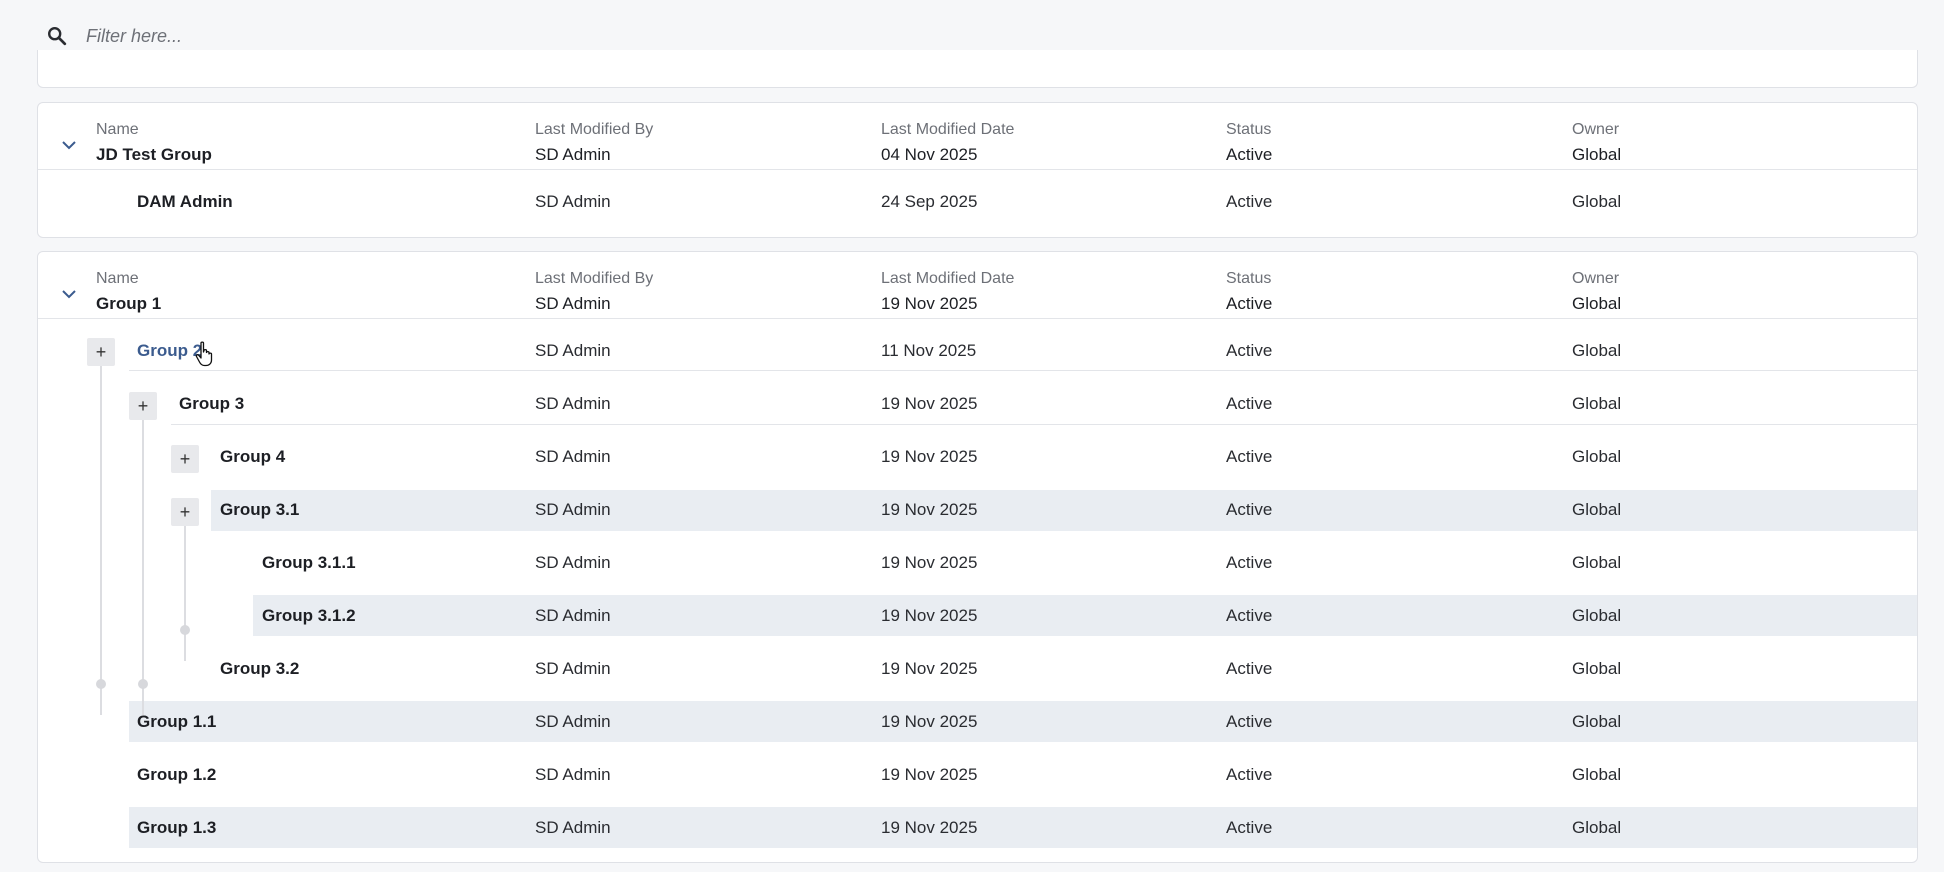 The width and height of the screenshot is (1944, 872). Describe the element at coordinates (259, 669) in the screenshot. I see `row-name: Group 3.2` at that location.